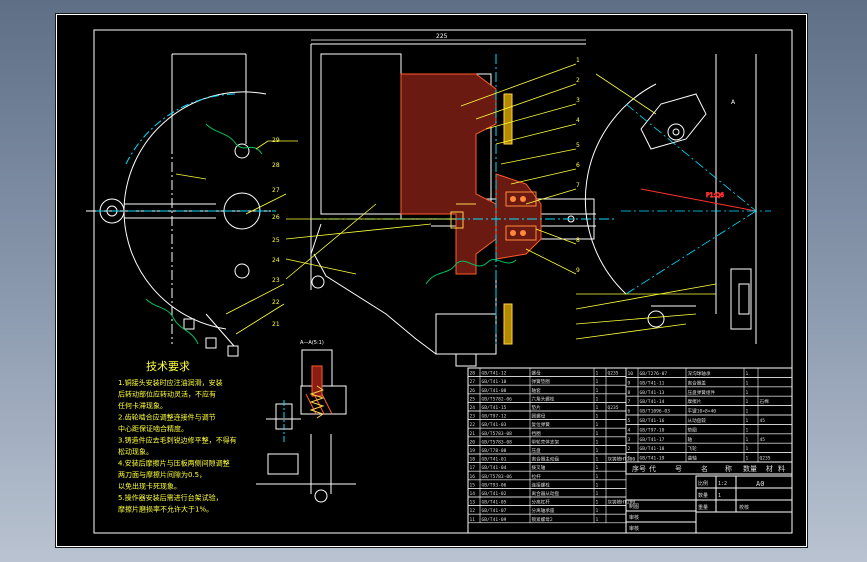 The height and width of the screenshot is (562, 867). I want to click on part-name: 压盘, so click(537, 450).